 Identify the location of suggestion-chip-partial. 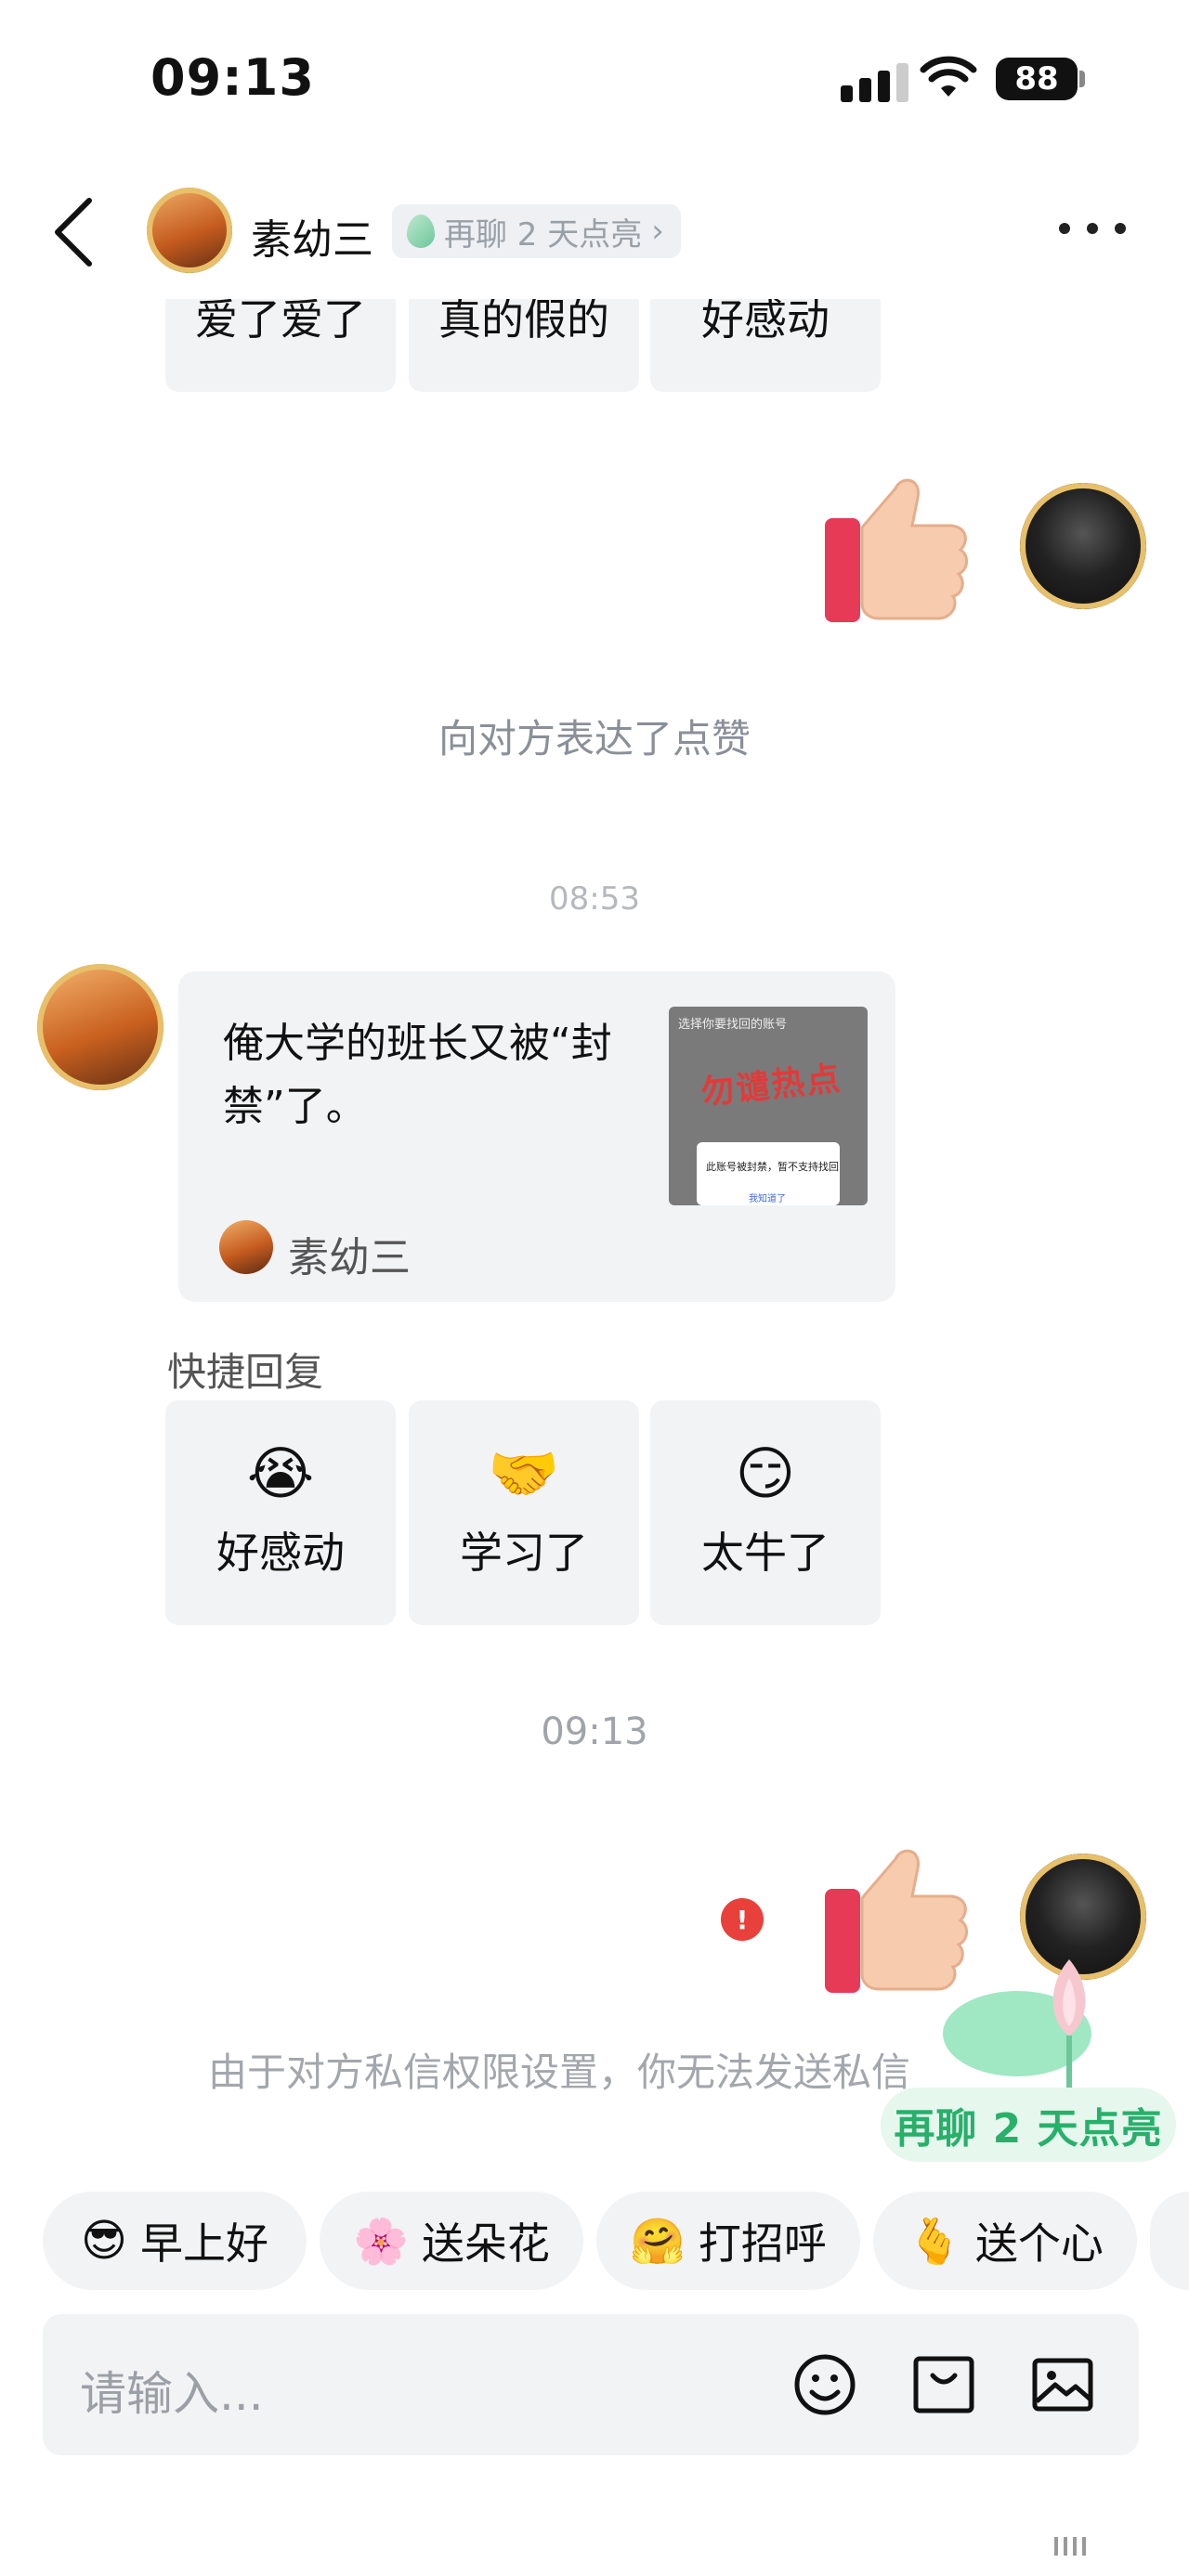
(1170, 2241).